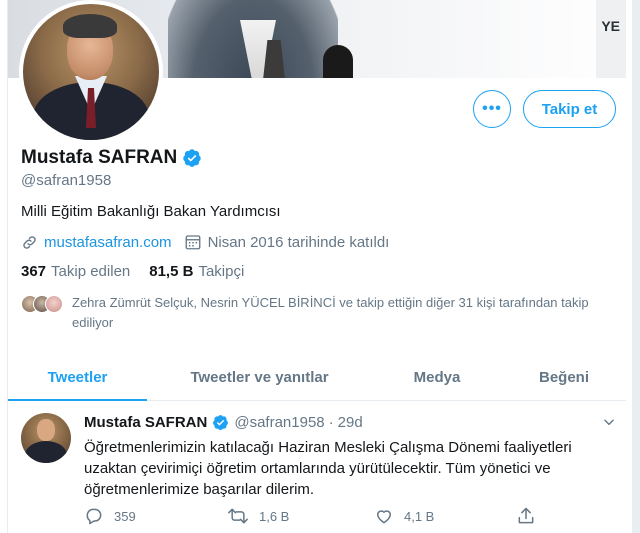  What do you see at coordinates (419, 516) in the screenshot?
I see `like-count: 4,1 B` at bounding box center [419, 516].